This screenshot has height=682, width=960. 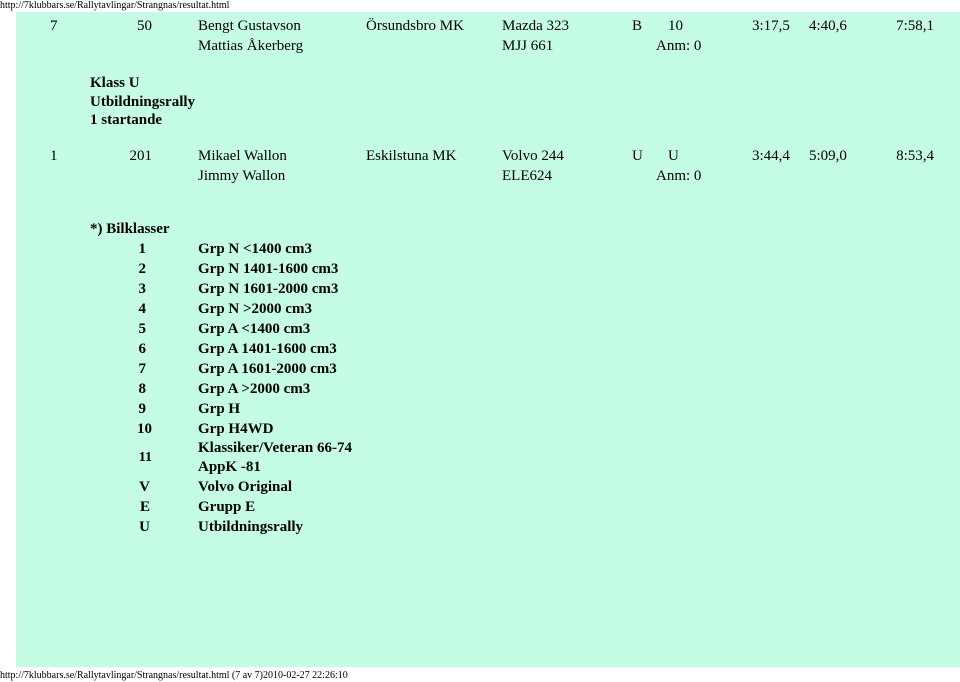 I want to click on legend-code: E, so click(x=144, y=507).